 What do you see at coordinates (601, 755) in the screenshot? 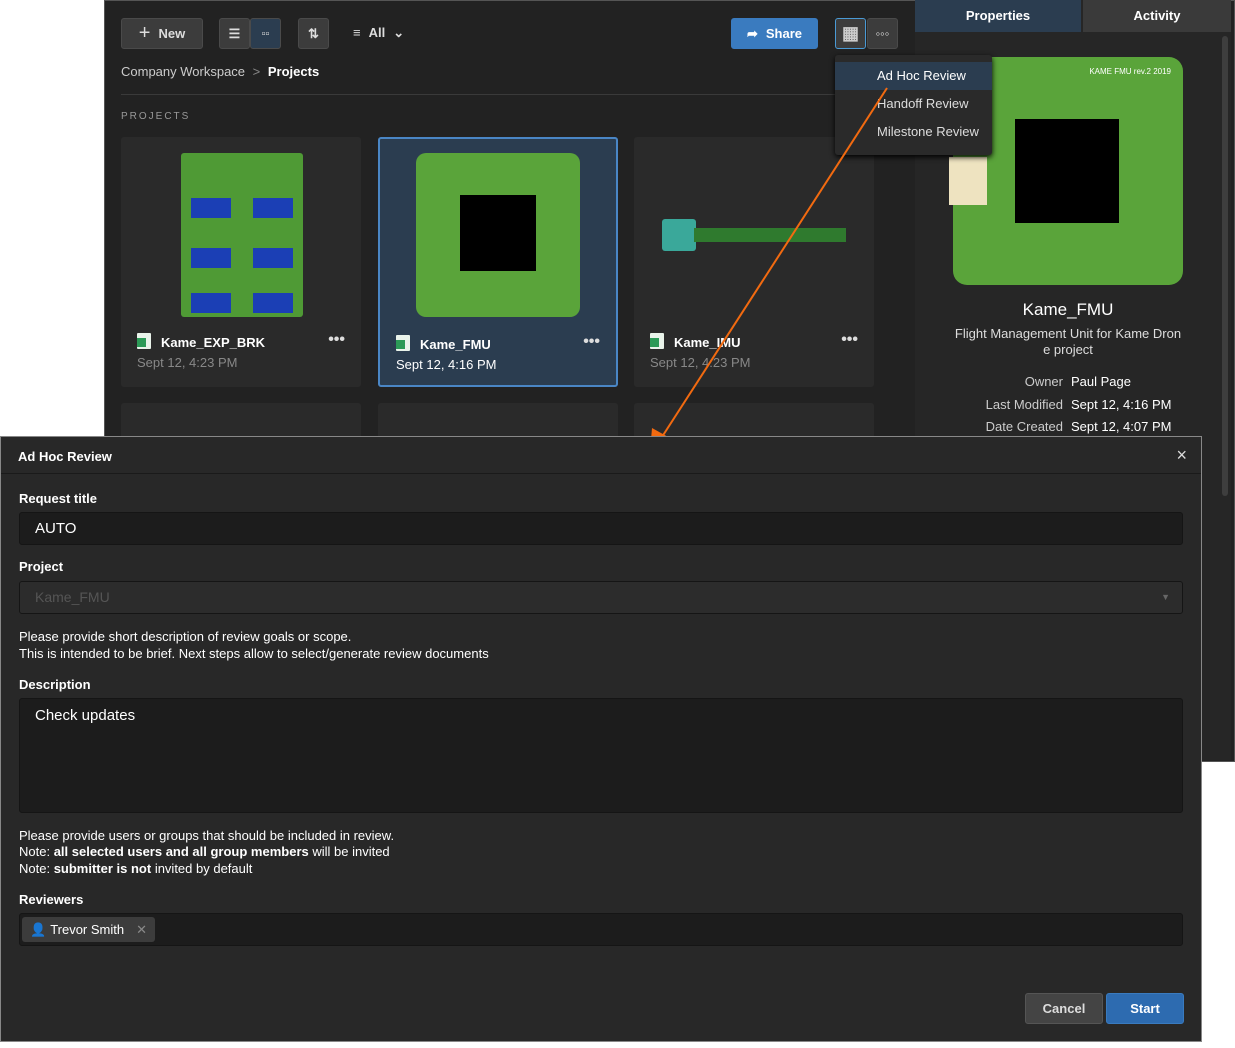
I see `description-textarea: Check updates` at bounding box center [601, 755].